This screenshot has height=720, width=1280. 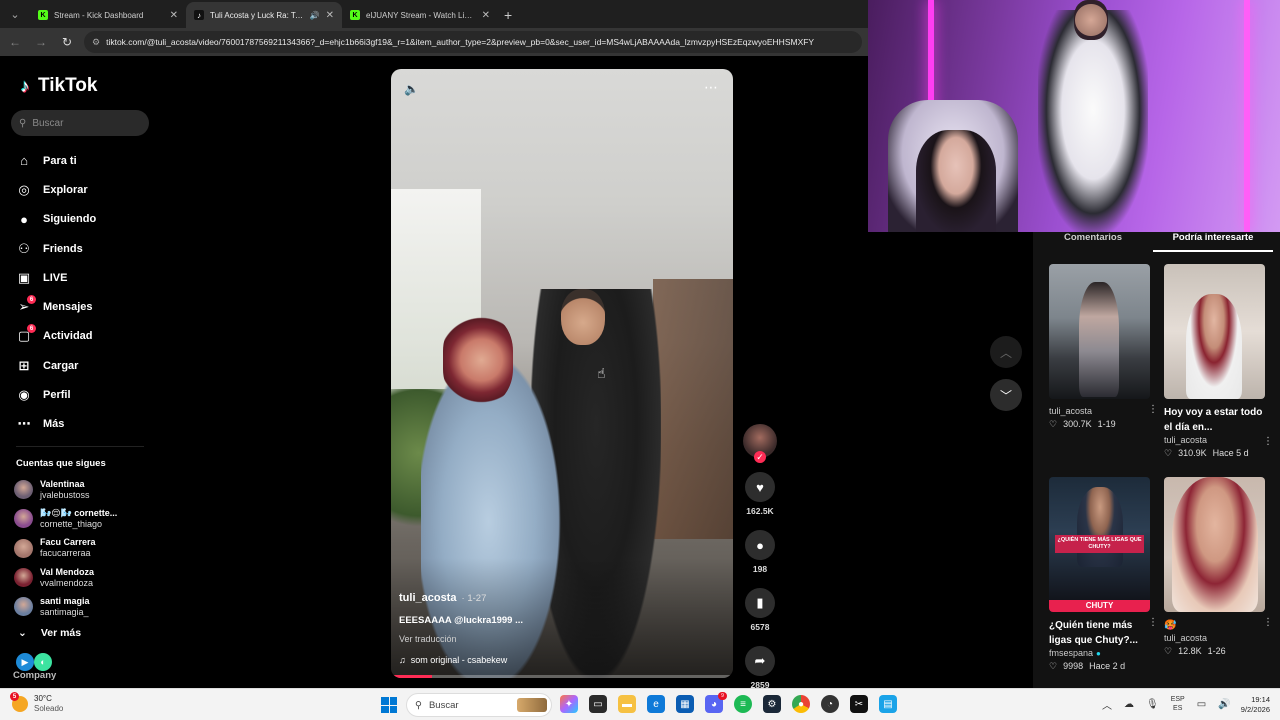 What do you see at coordinates (24, 219) in the screenshot?
I see `following-icon: ●` at bounding box center [24, 219].